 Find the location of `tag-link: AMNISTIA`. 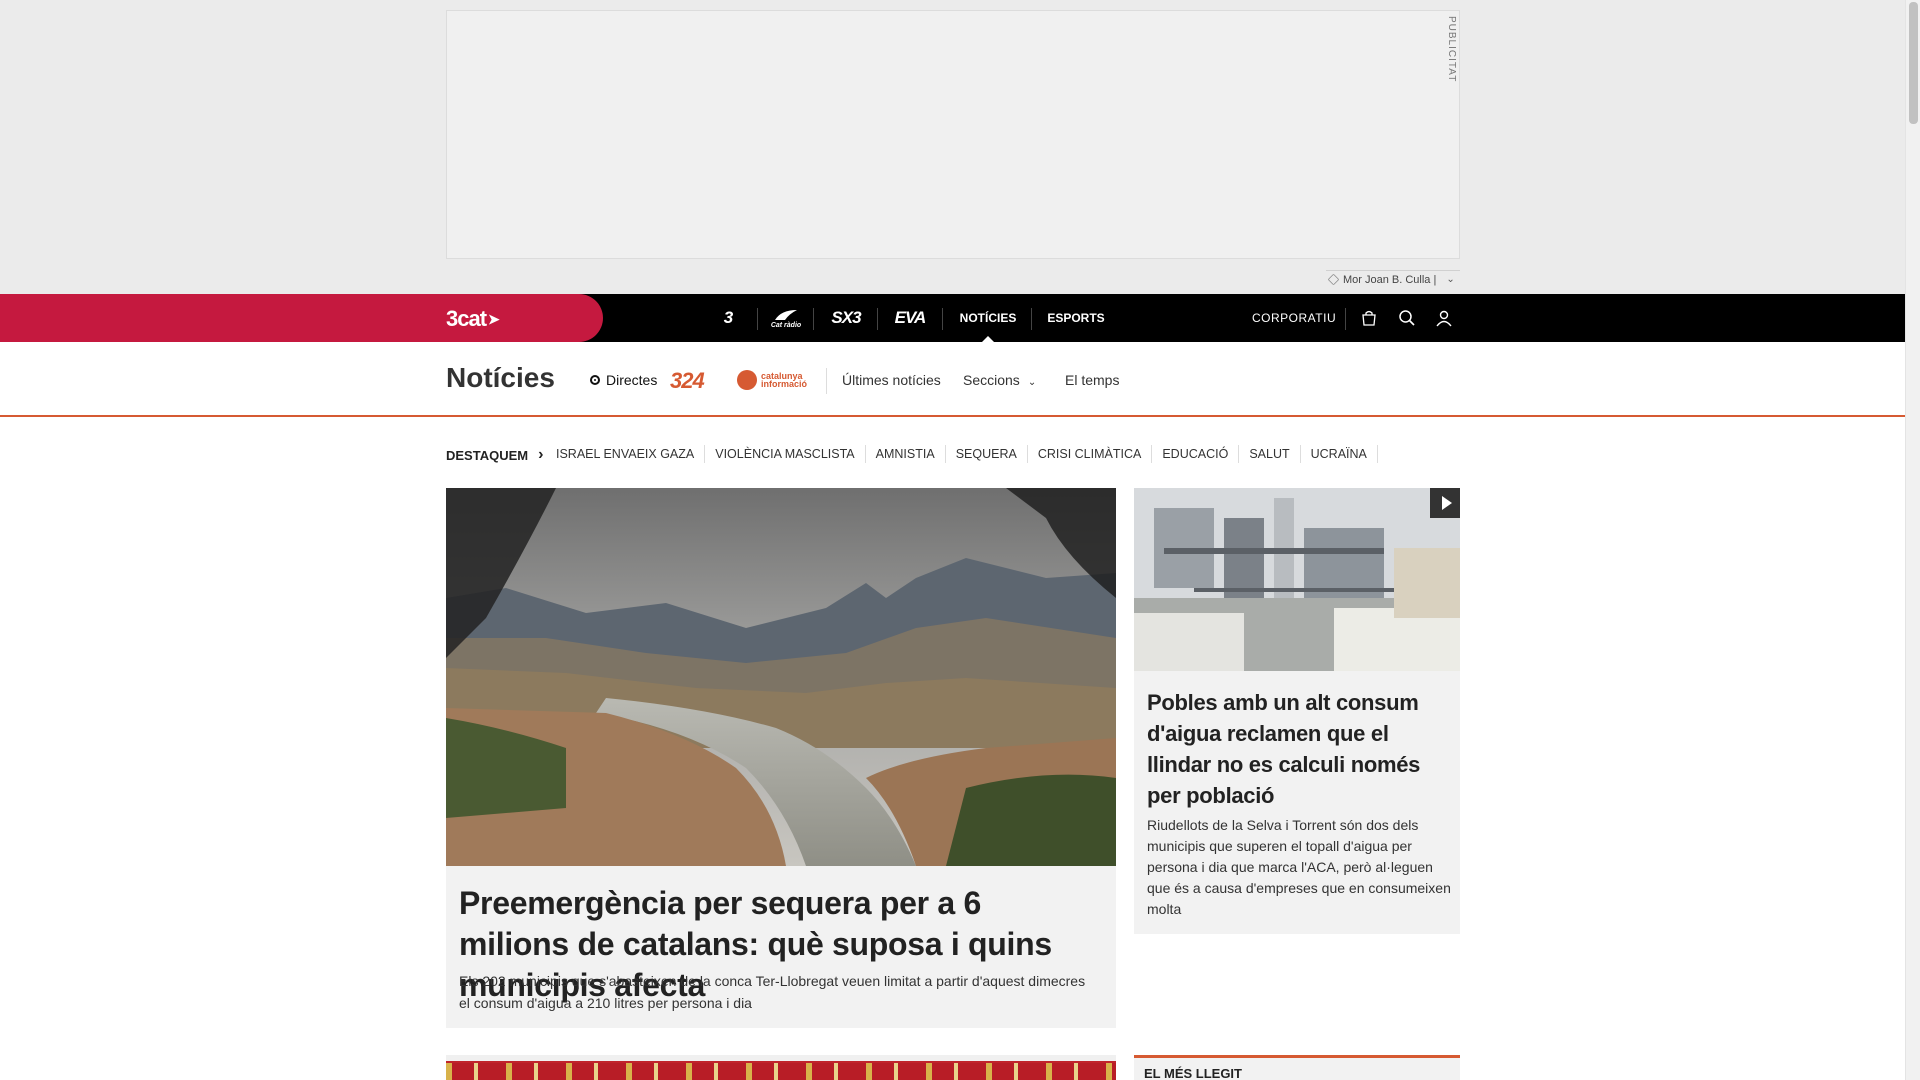

tag-link: AMNISTIA is located at coordinates (906, 454).